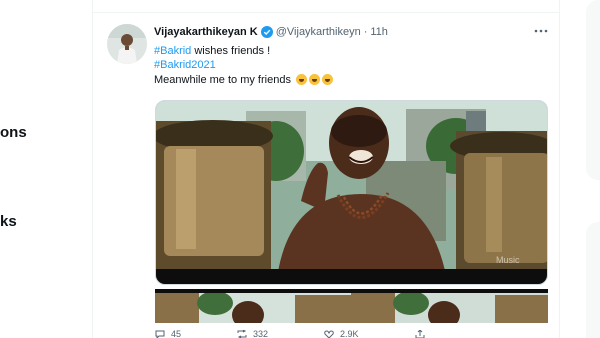  I want to click on tweet-text-fragment: wishes friends !, so click(231, 51).